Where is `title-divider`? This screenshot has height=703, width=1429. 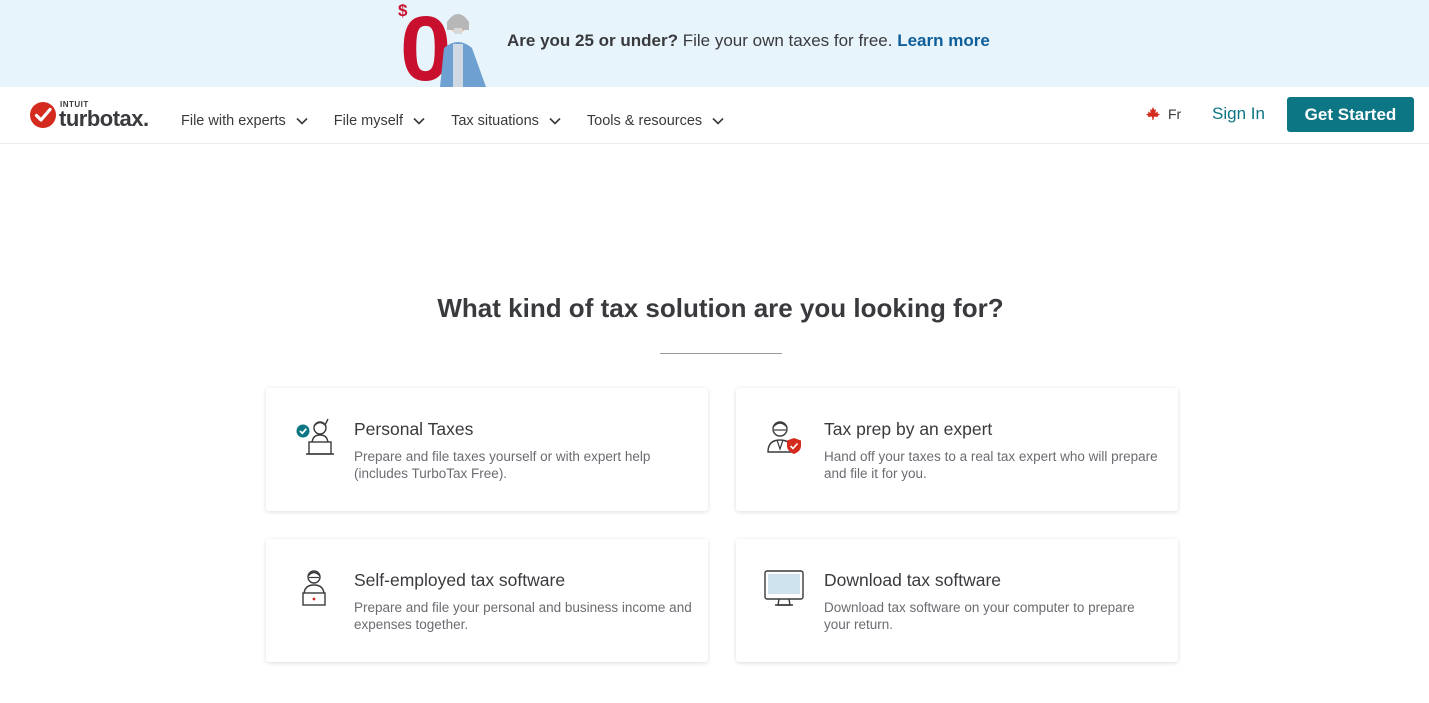 title-divider is located at coordinates (721, 353).